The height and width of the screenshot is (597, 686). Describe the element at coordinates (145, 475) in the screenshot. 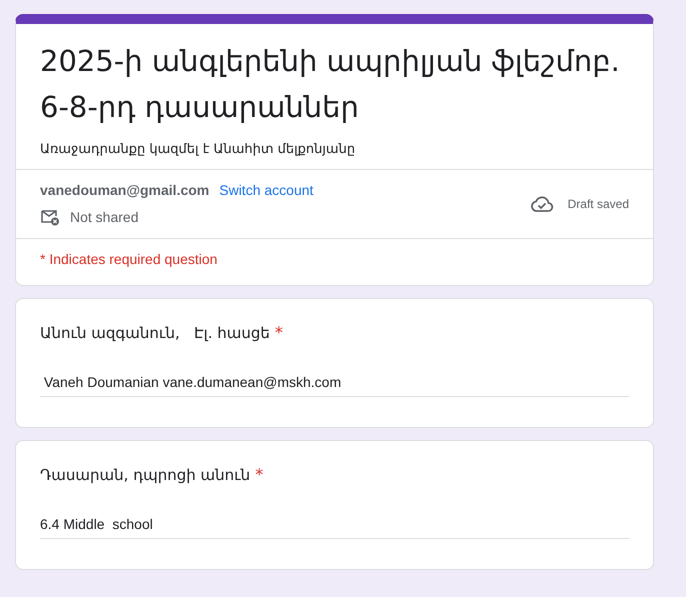

I see `question-label: Դասարան, դպրոցի անուն` at that location.